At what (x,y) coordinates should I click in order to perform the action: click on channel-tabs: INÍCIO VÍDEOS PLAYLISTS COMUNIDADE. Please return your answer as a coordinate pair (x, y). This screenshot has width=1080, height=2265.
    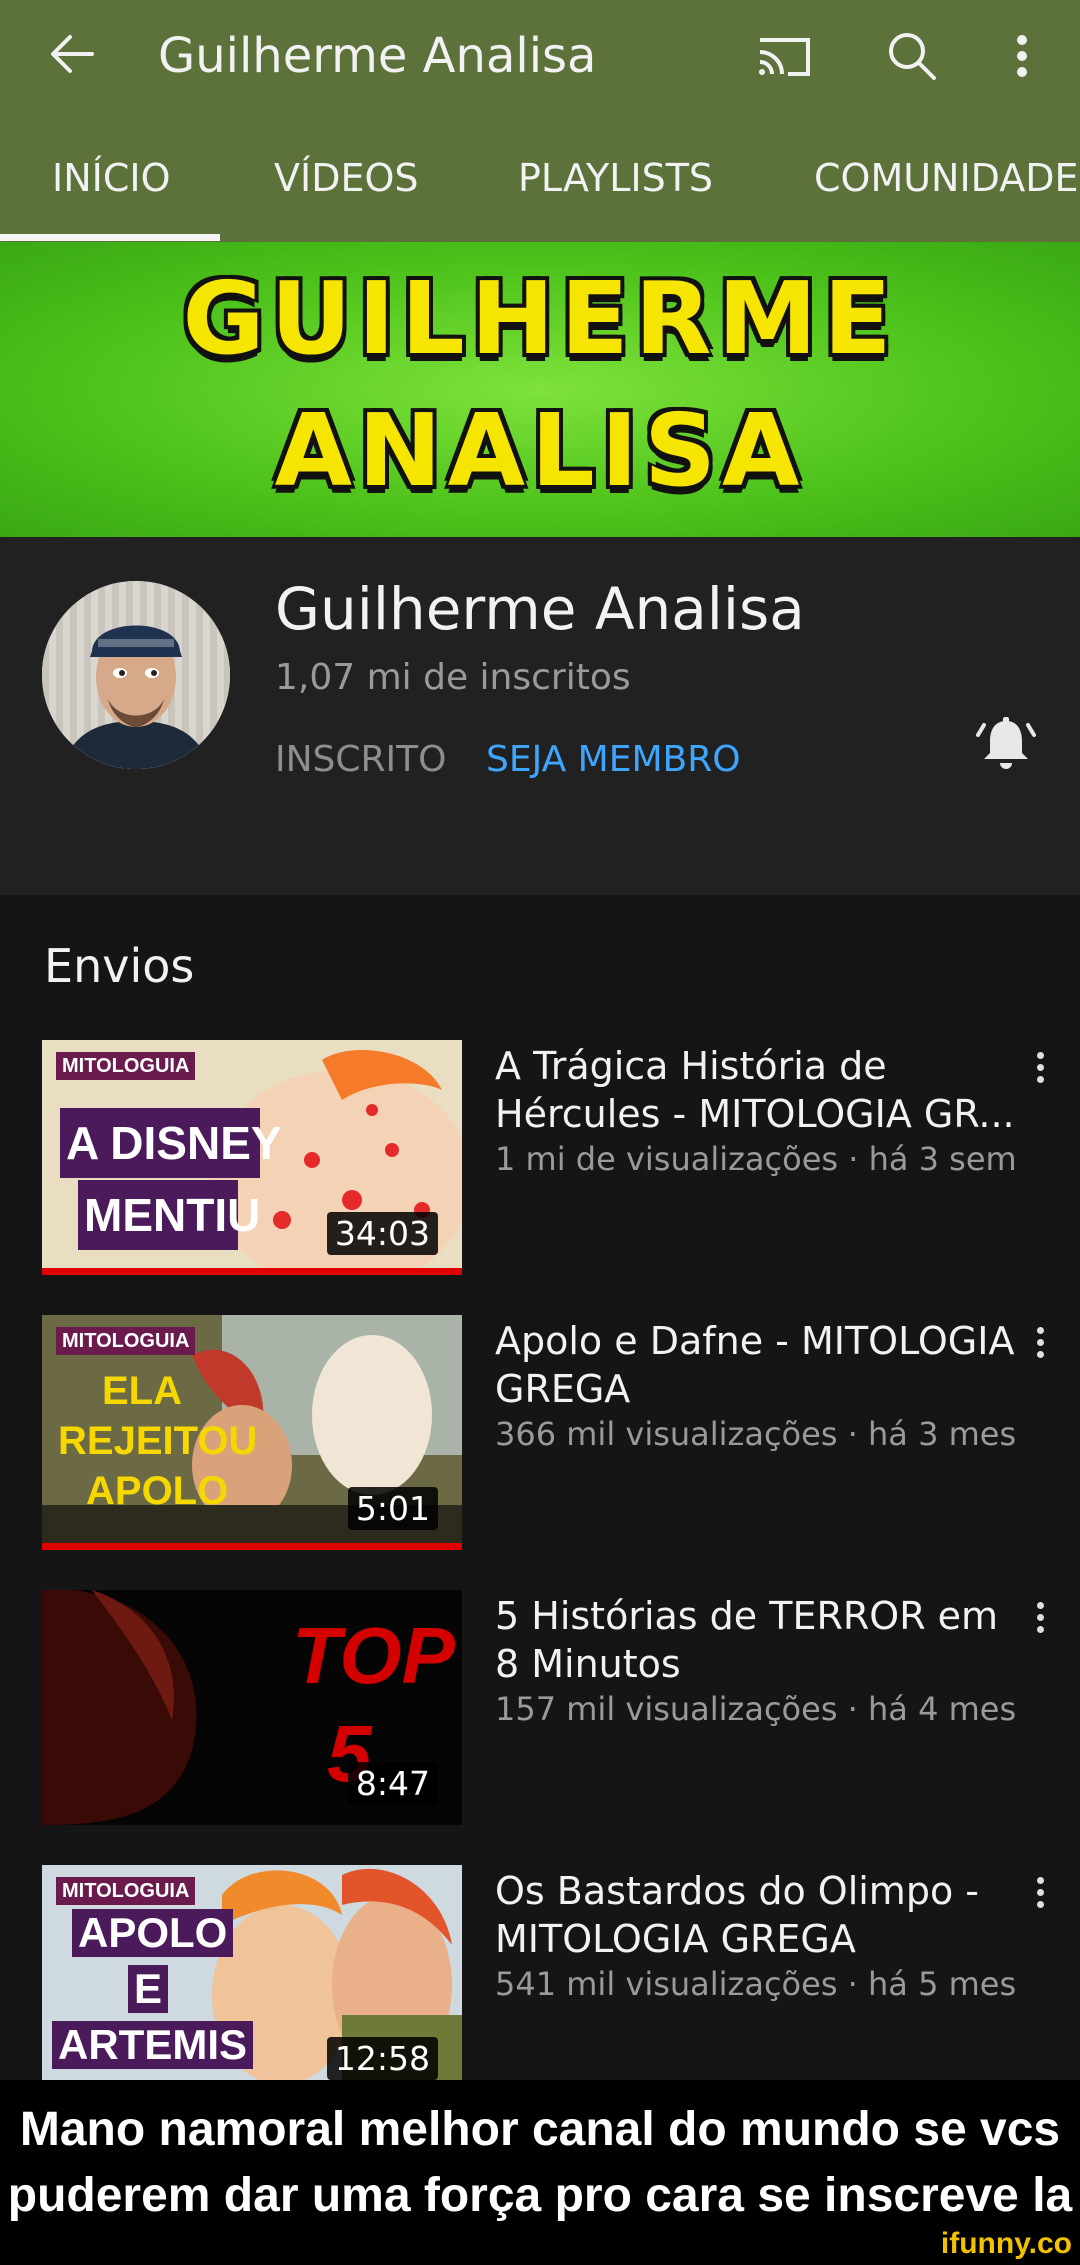
    Looking at the image, I should click on (540, 177).